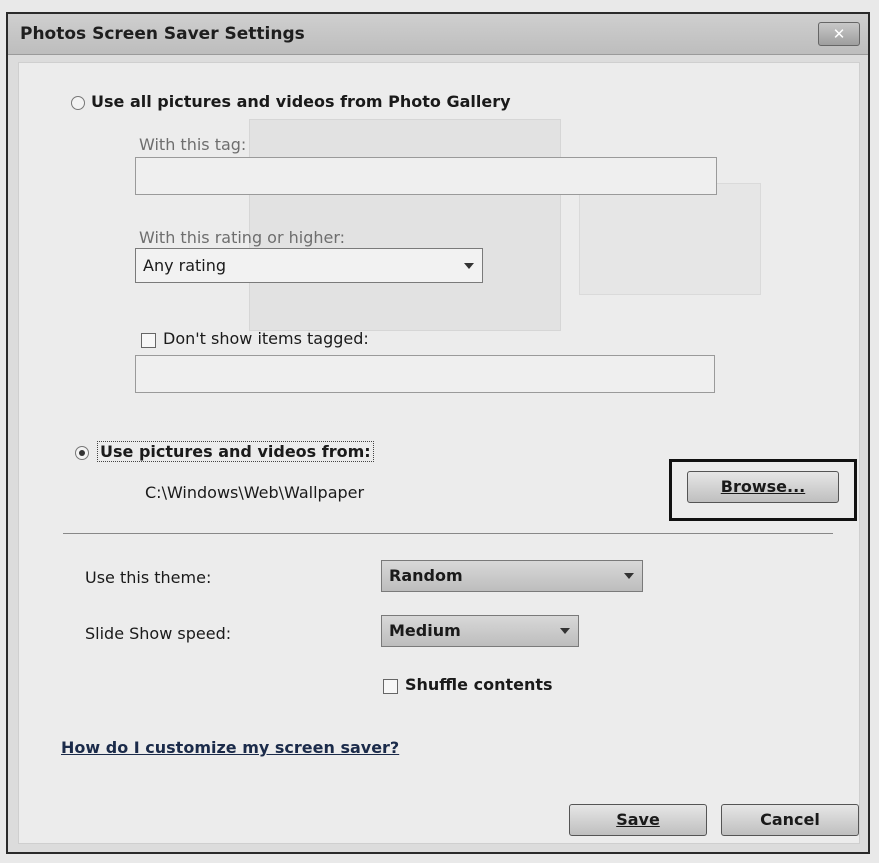 Image resolution: width=879 pixels, height=863 pixels. I want to click on speed-label: Slide Show speed:, so click(158, 633).